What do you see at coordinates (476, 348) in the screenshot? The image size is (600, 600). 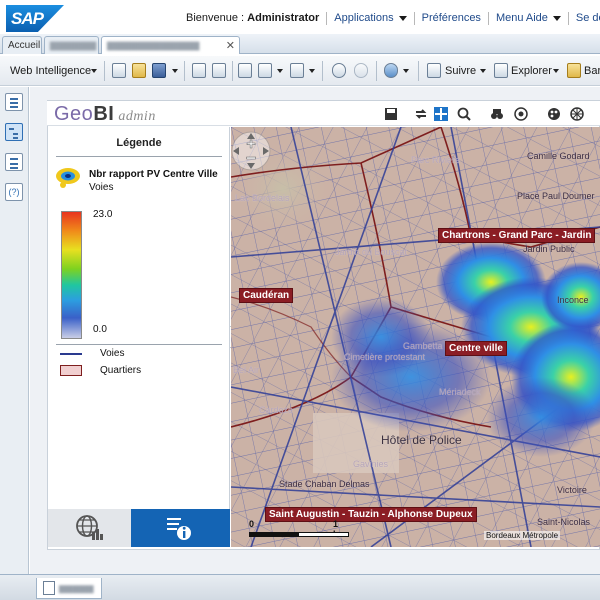 I see `district-label: Centre ville` at bounding box center [476, 348].